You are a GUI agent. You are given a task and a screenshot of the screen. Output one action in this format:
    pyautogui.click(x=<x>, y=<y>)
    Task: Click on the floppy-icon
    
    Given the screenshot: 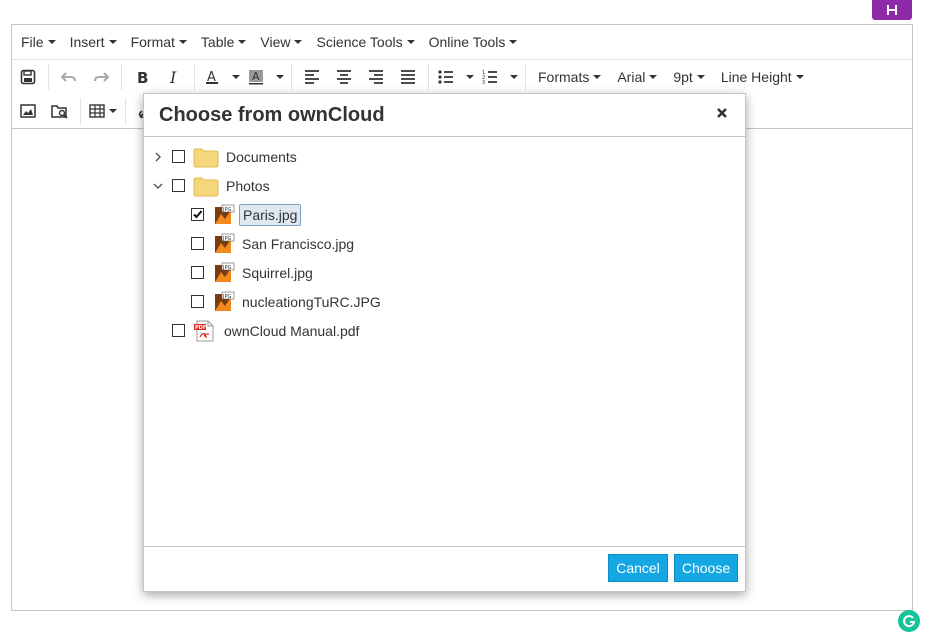 What is the action you would take?
    pyautogui.click(x=28, y=77)
    